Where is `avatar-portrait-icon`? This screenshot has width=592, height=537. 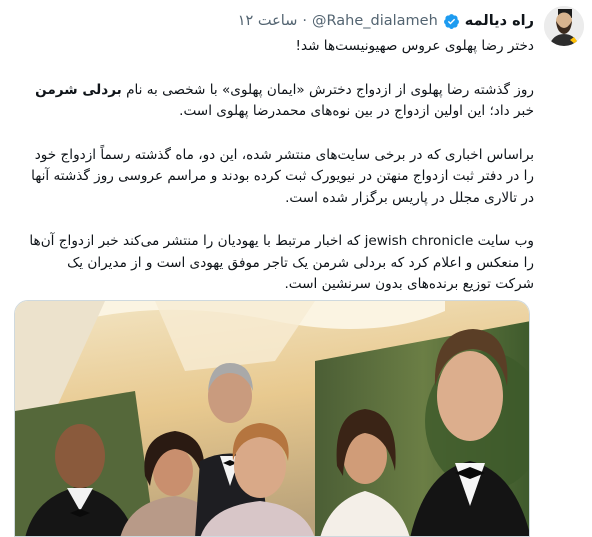 avatar-portrait-icon is located at coordinates (564, 26).